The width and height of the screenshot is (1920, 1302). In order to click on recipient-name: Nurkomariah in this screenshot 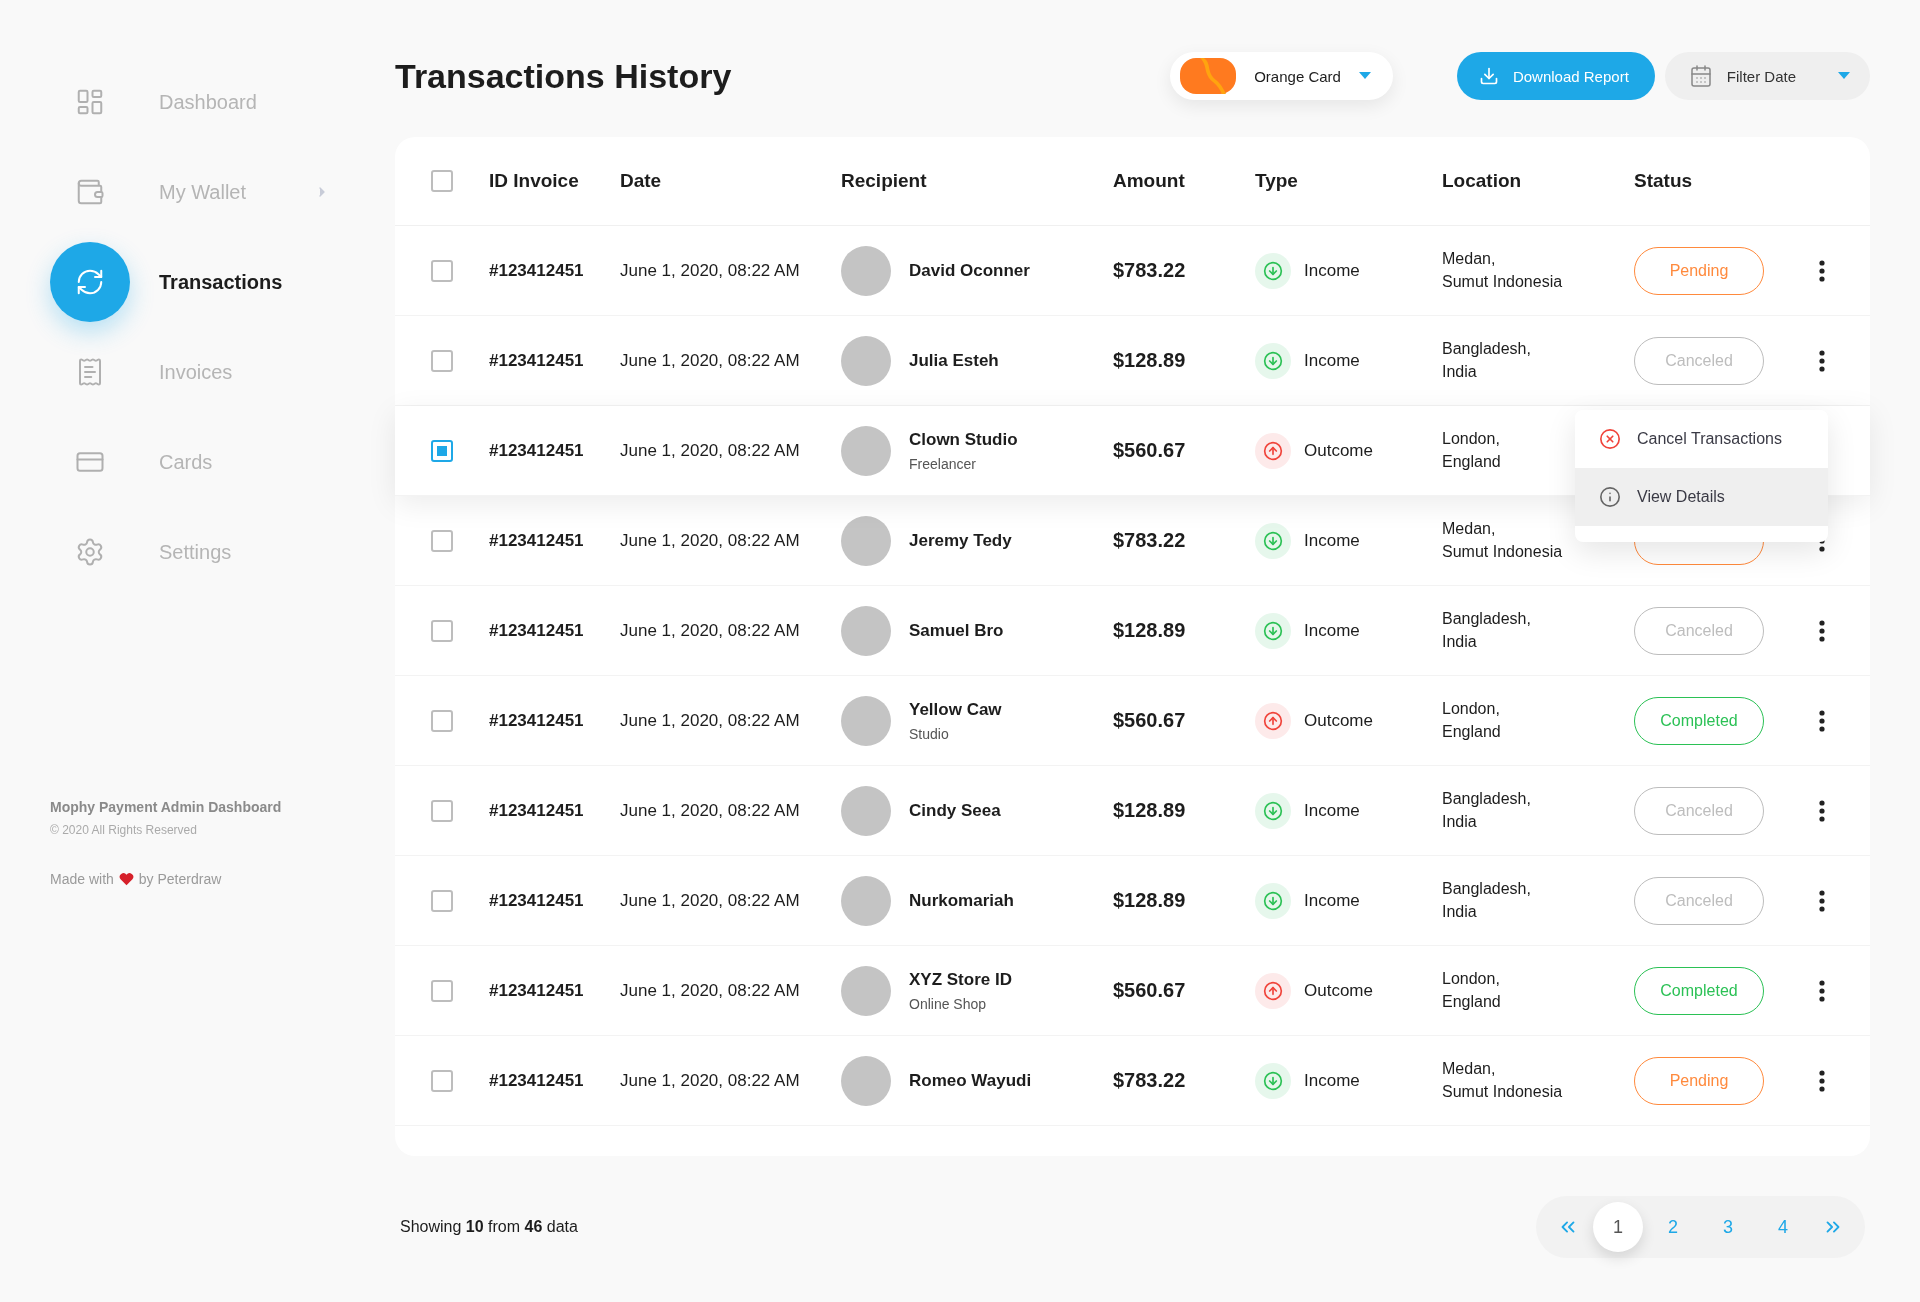, I will do `click(961, 900)`.